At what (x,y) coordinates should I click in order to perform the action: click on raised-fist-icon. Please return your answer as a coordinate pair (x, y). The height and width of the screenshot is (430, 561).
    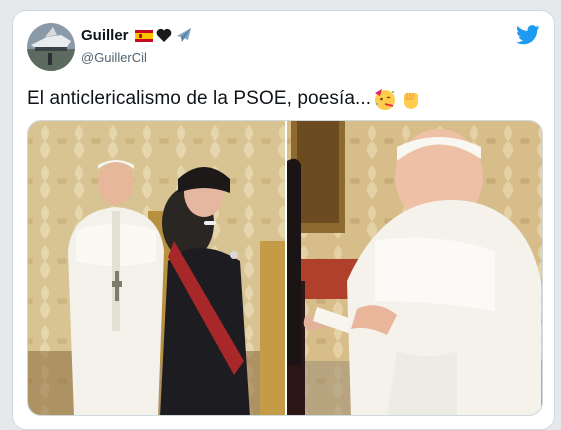
    Looking at the image, I should click on (411, 101).